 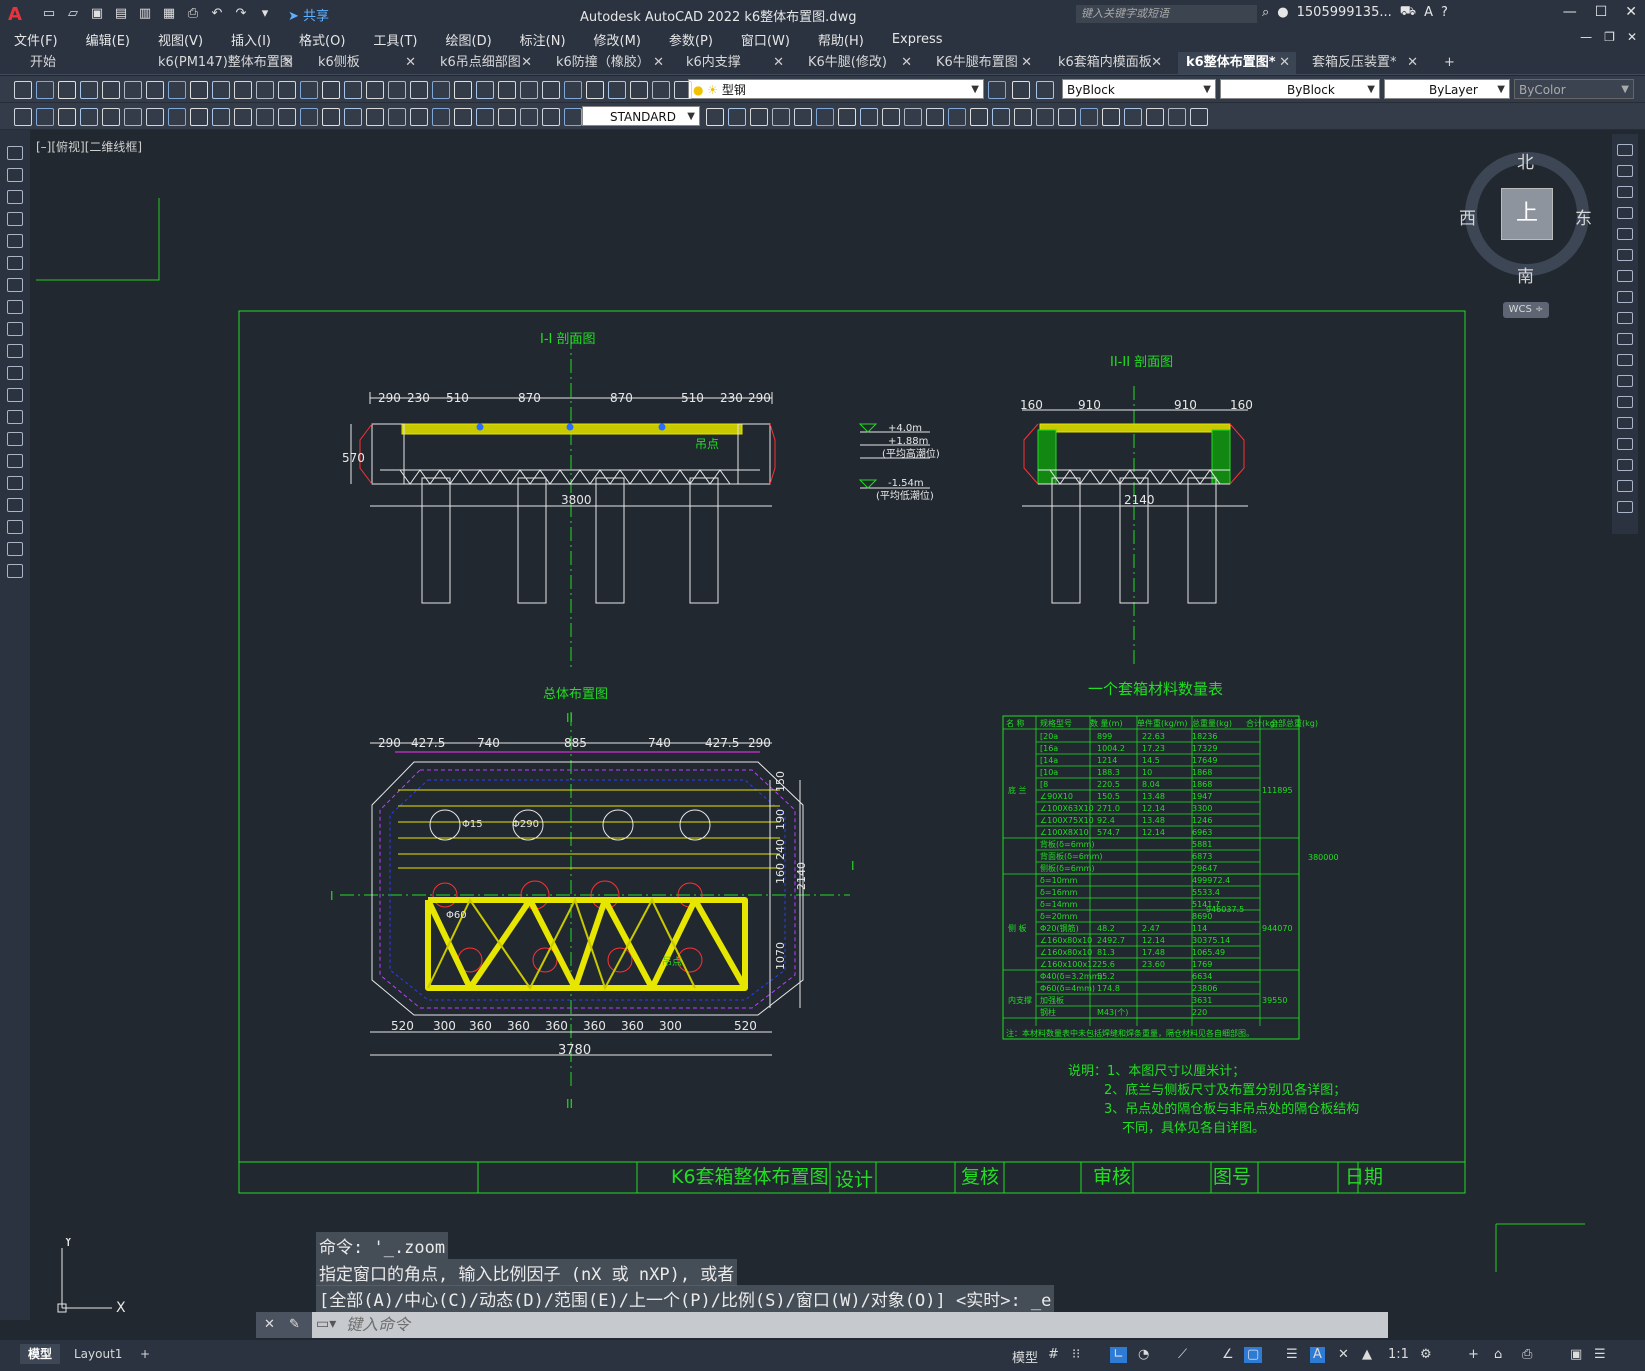 I want to click on color-dropdown: ByBlock ▼, so click(x=1139, y=89).